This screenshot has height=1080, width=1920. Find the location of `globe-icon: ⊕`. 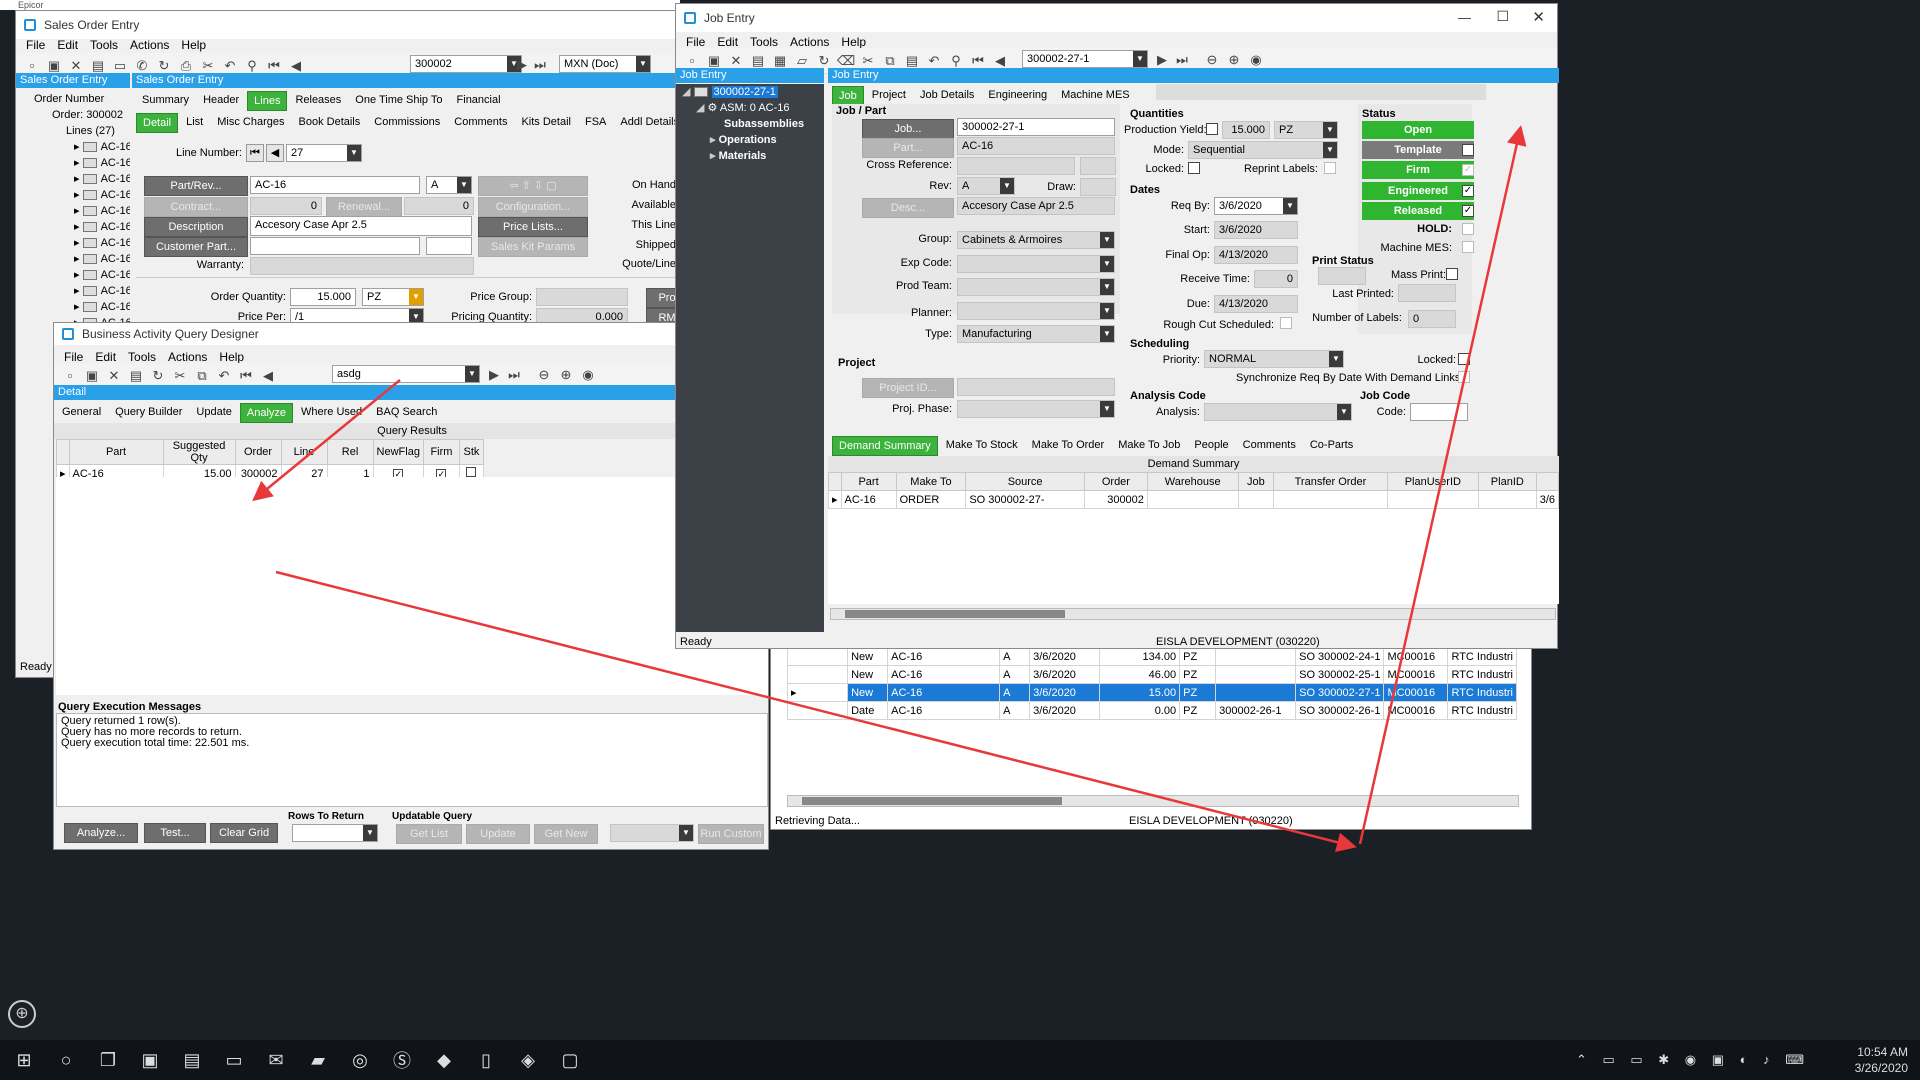

globe-icon: ⊕ is located at coordinates (22, 1014).